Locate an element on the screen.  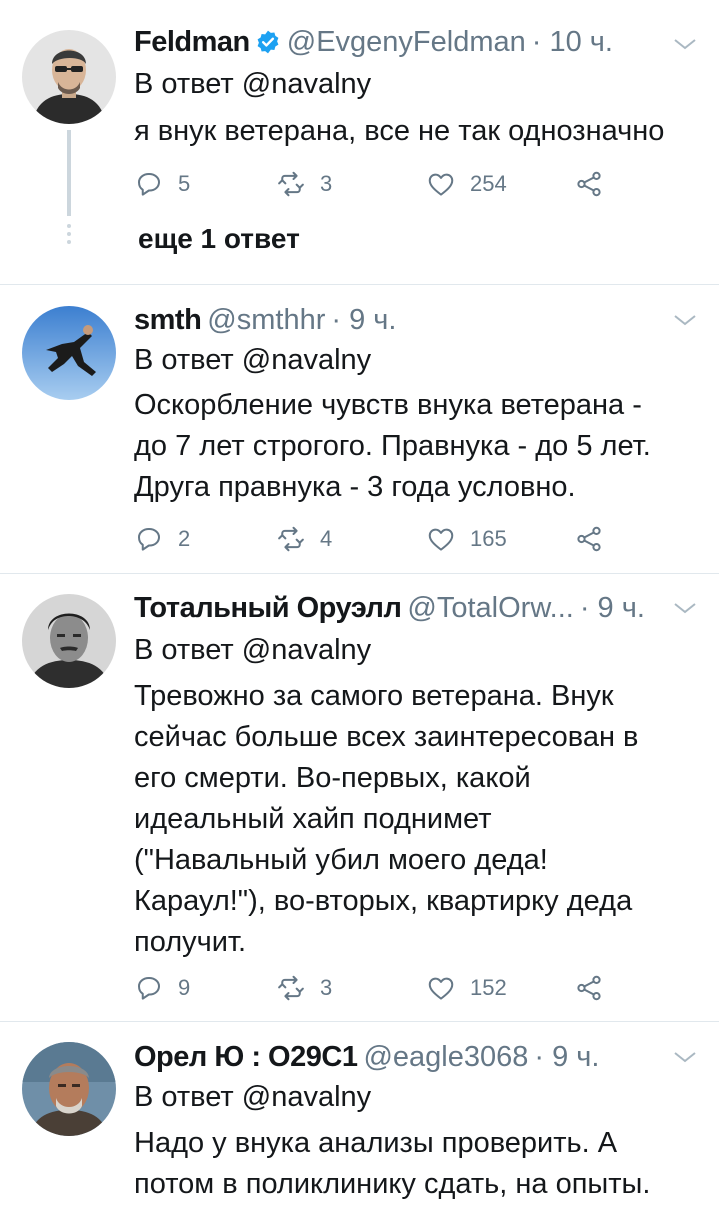
thread-line is located at coordinates (69, 173).